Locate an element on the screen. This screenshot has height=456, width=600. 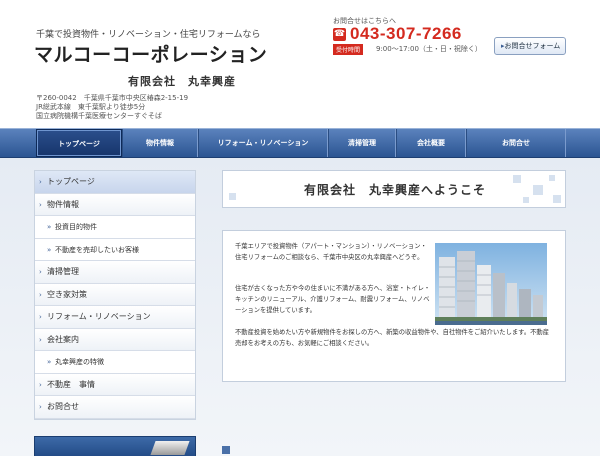
company-name: 有限会社 丸幸興産 is located at coordinates (182, 81).